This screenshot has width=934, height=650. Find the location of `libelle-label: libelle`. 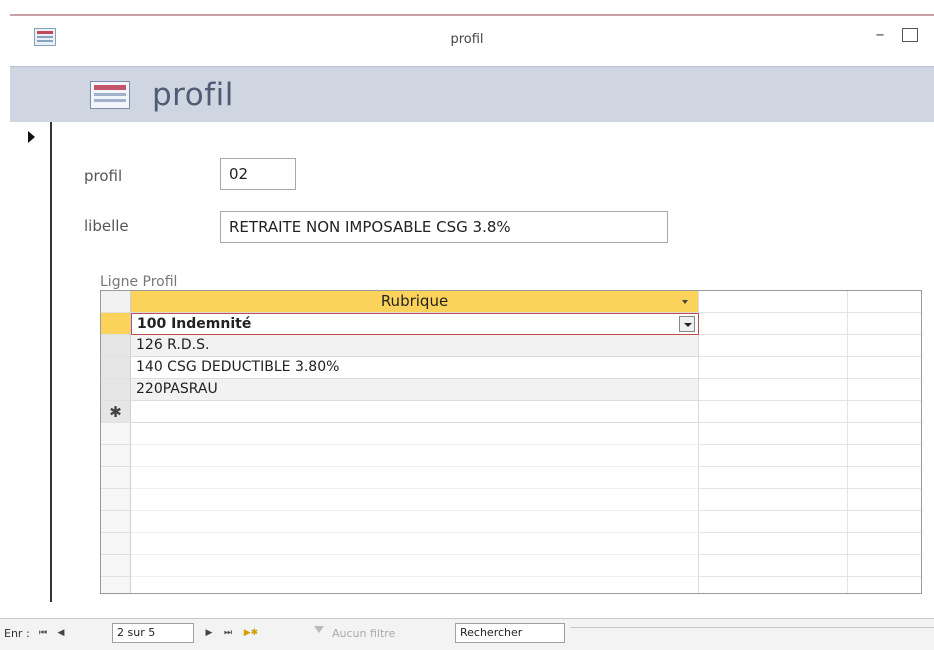

libelle-label: libelle is located at coordinates (106, 226).